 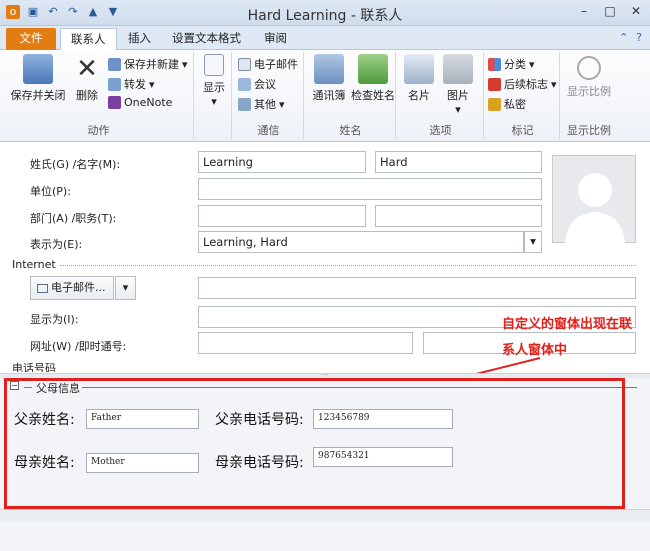 What do you see at coordinates (325, 515) in the screenshot?
I see `horizontal-scrollbar` at bounding box center [325, 515].